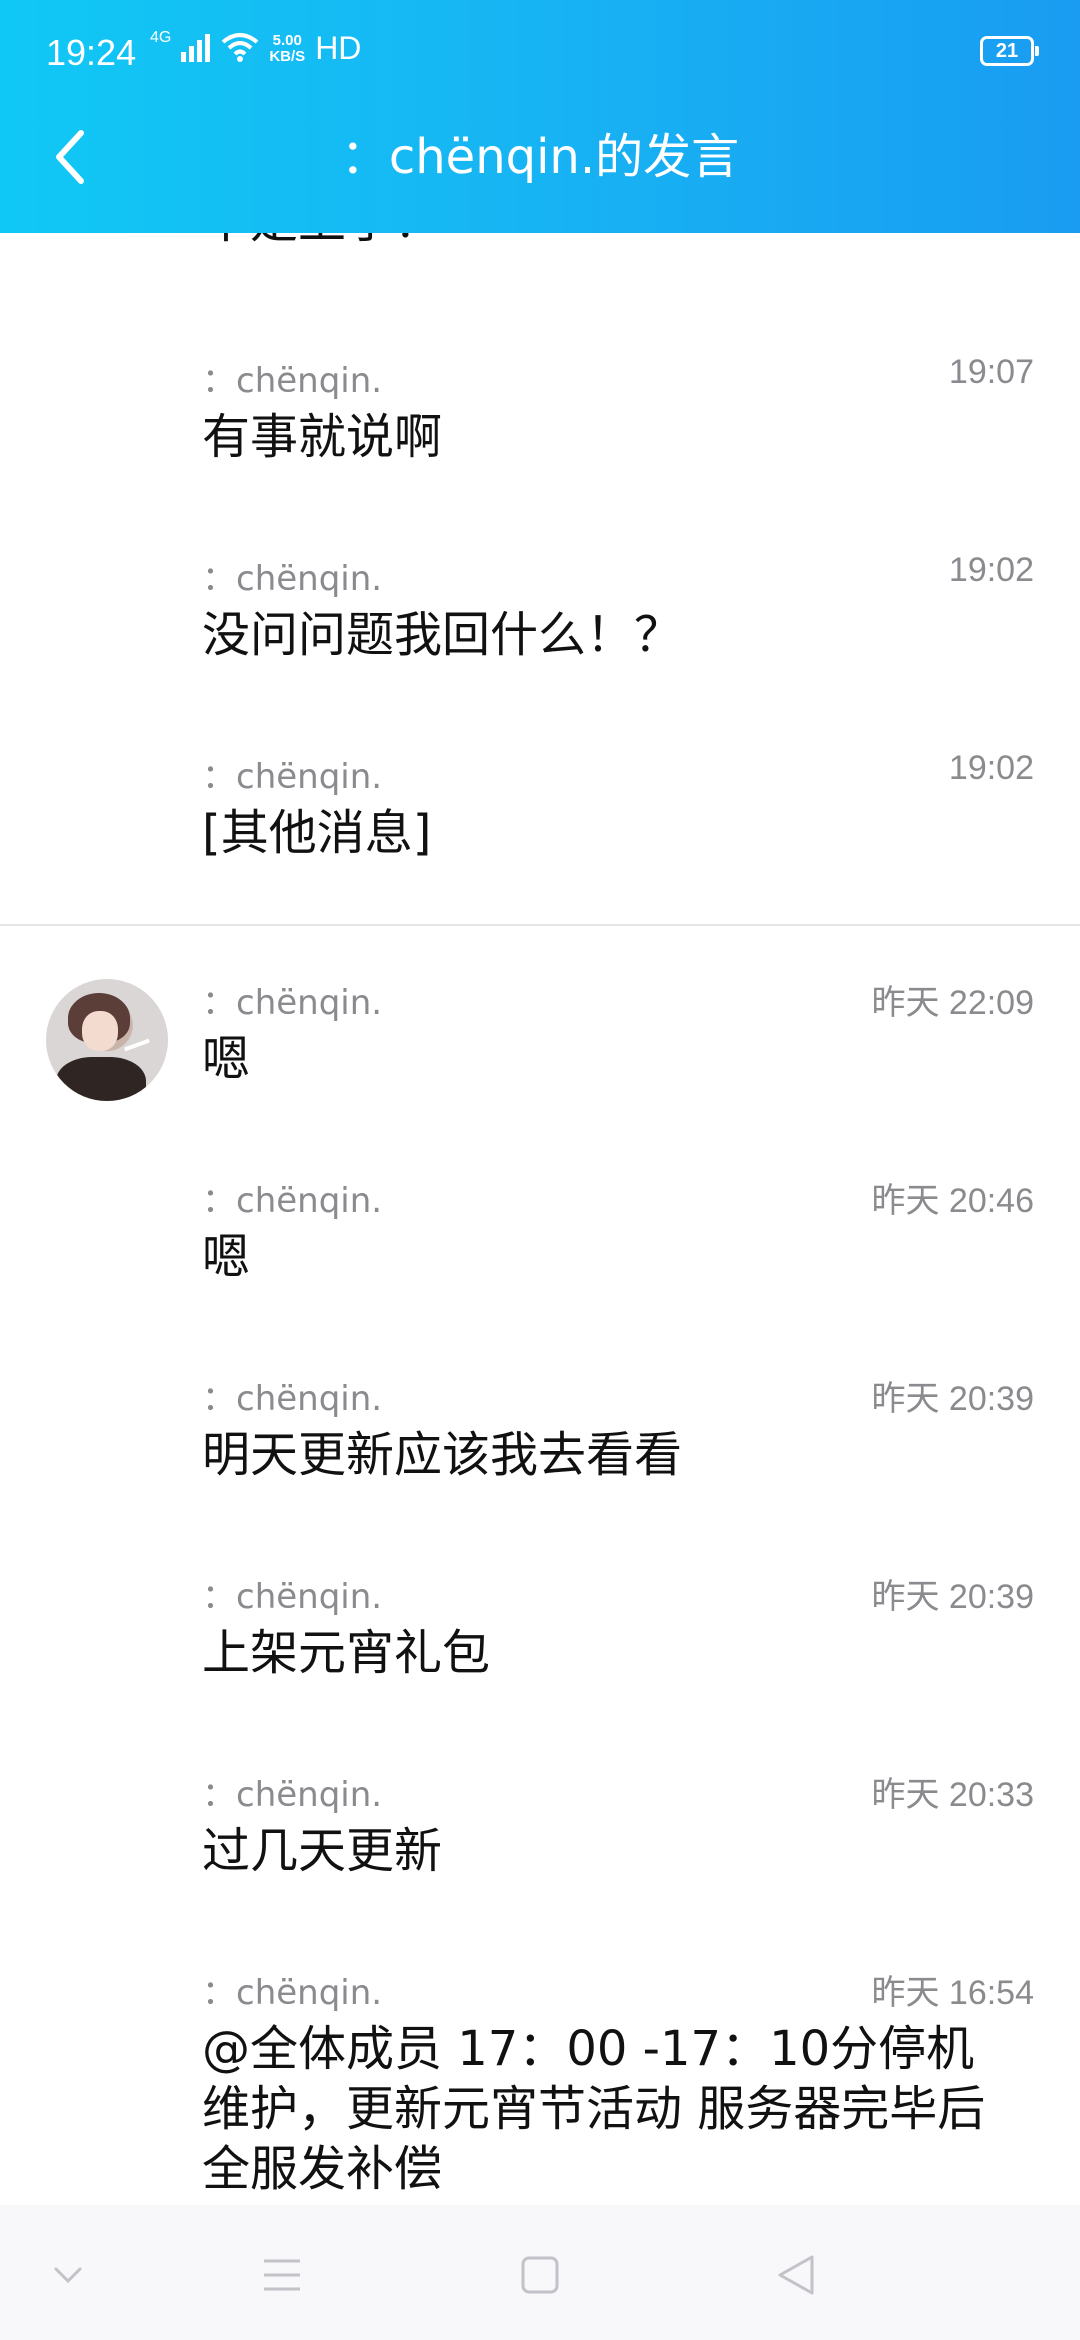 The image size is (1080, 2340). Describe the element at coordinates (442, 1455) in the screenshot. I see `message-text: 明天更新应该我去看看` at that location.